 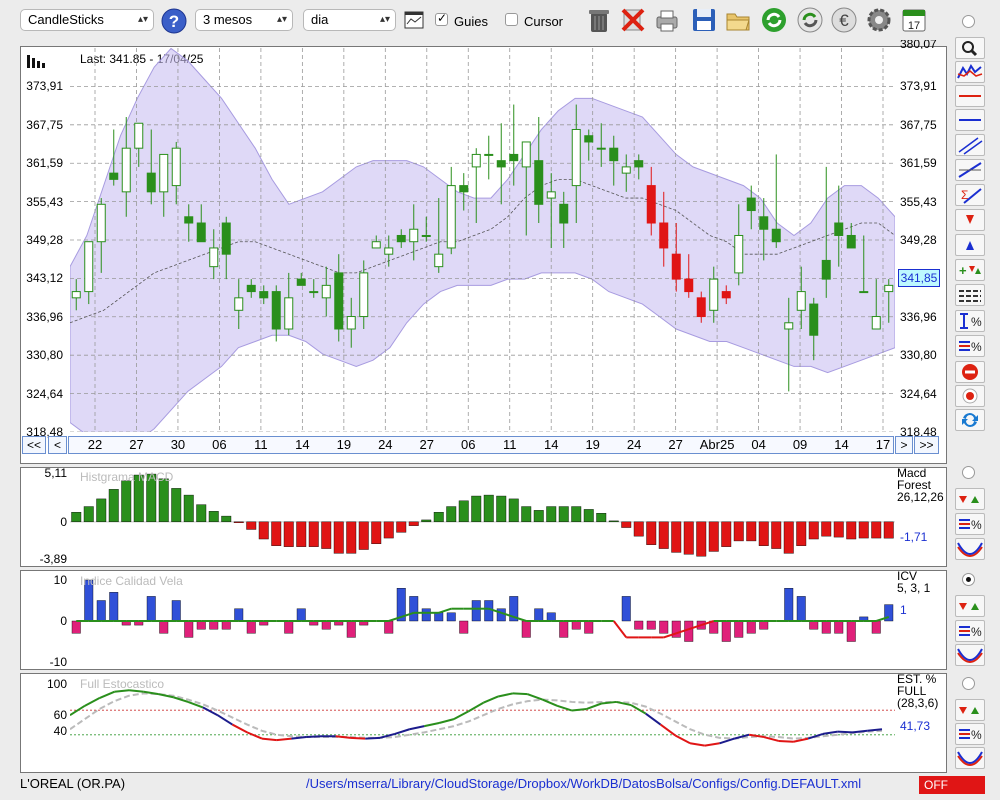 What do you see at coordinates (968, 683) in the screenshot?
I see `stochastic-panel-radio` at bounding box center [968, 683].